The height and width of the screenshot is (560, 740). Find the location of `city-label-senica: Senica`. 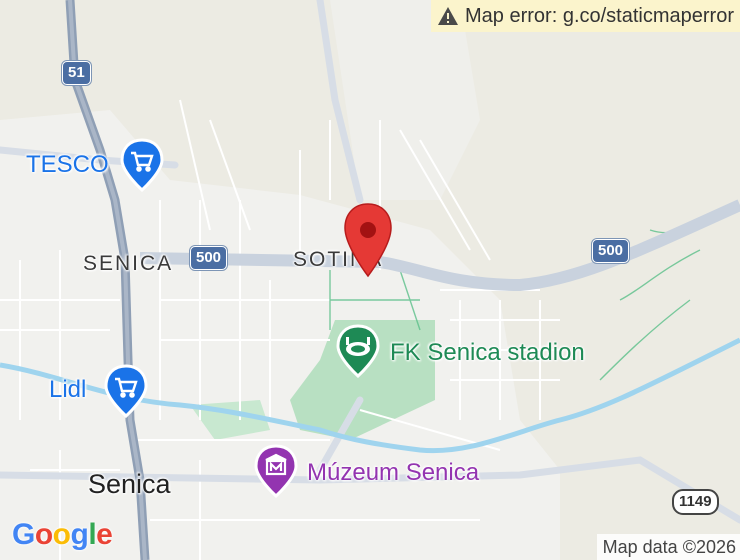

city-label-senica: Senica is located at coordinates (129, 484).